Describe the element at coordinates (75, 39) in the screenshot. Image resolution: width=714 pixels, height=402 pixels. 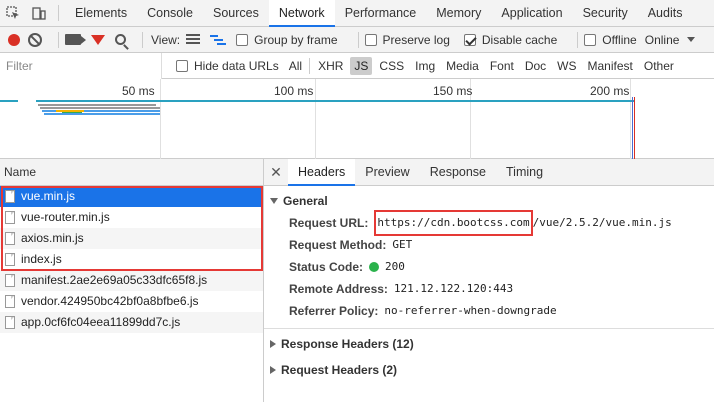
I see `screenshot-camera-icon` at that location.